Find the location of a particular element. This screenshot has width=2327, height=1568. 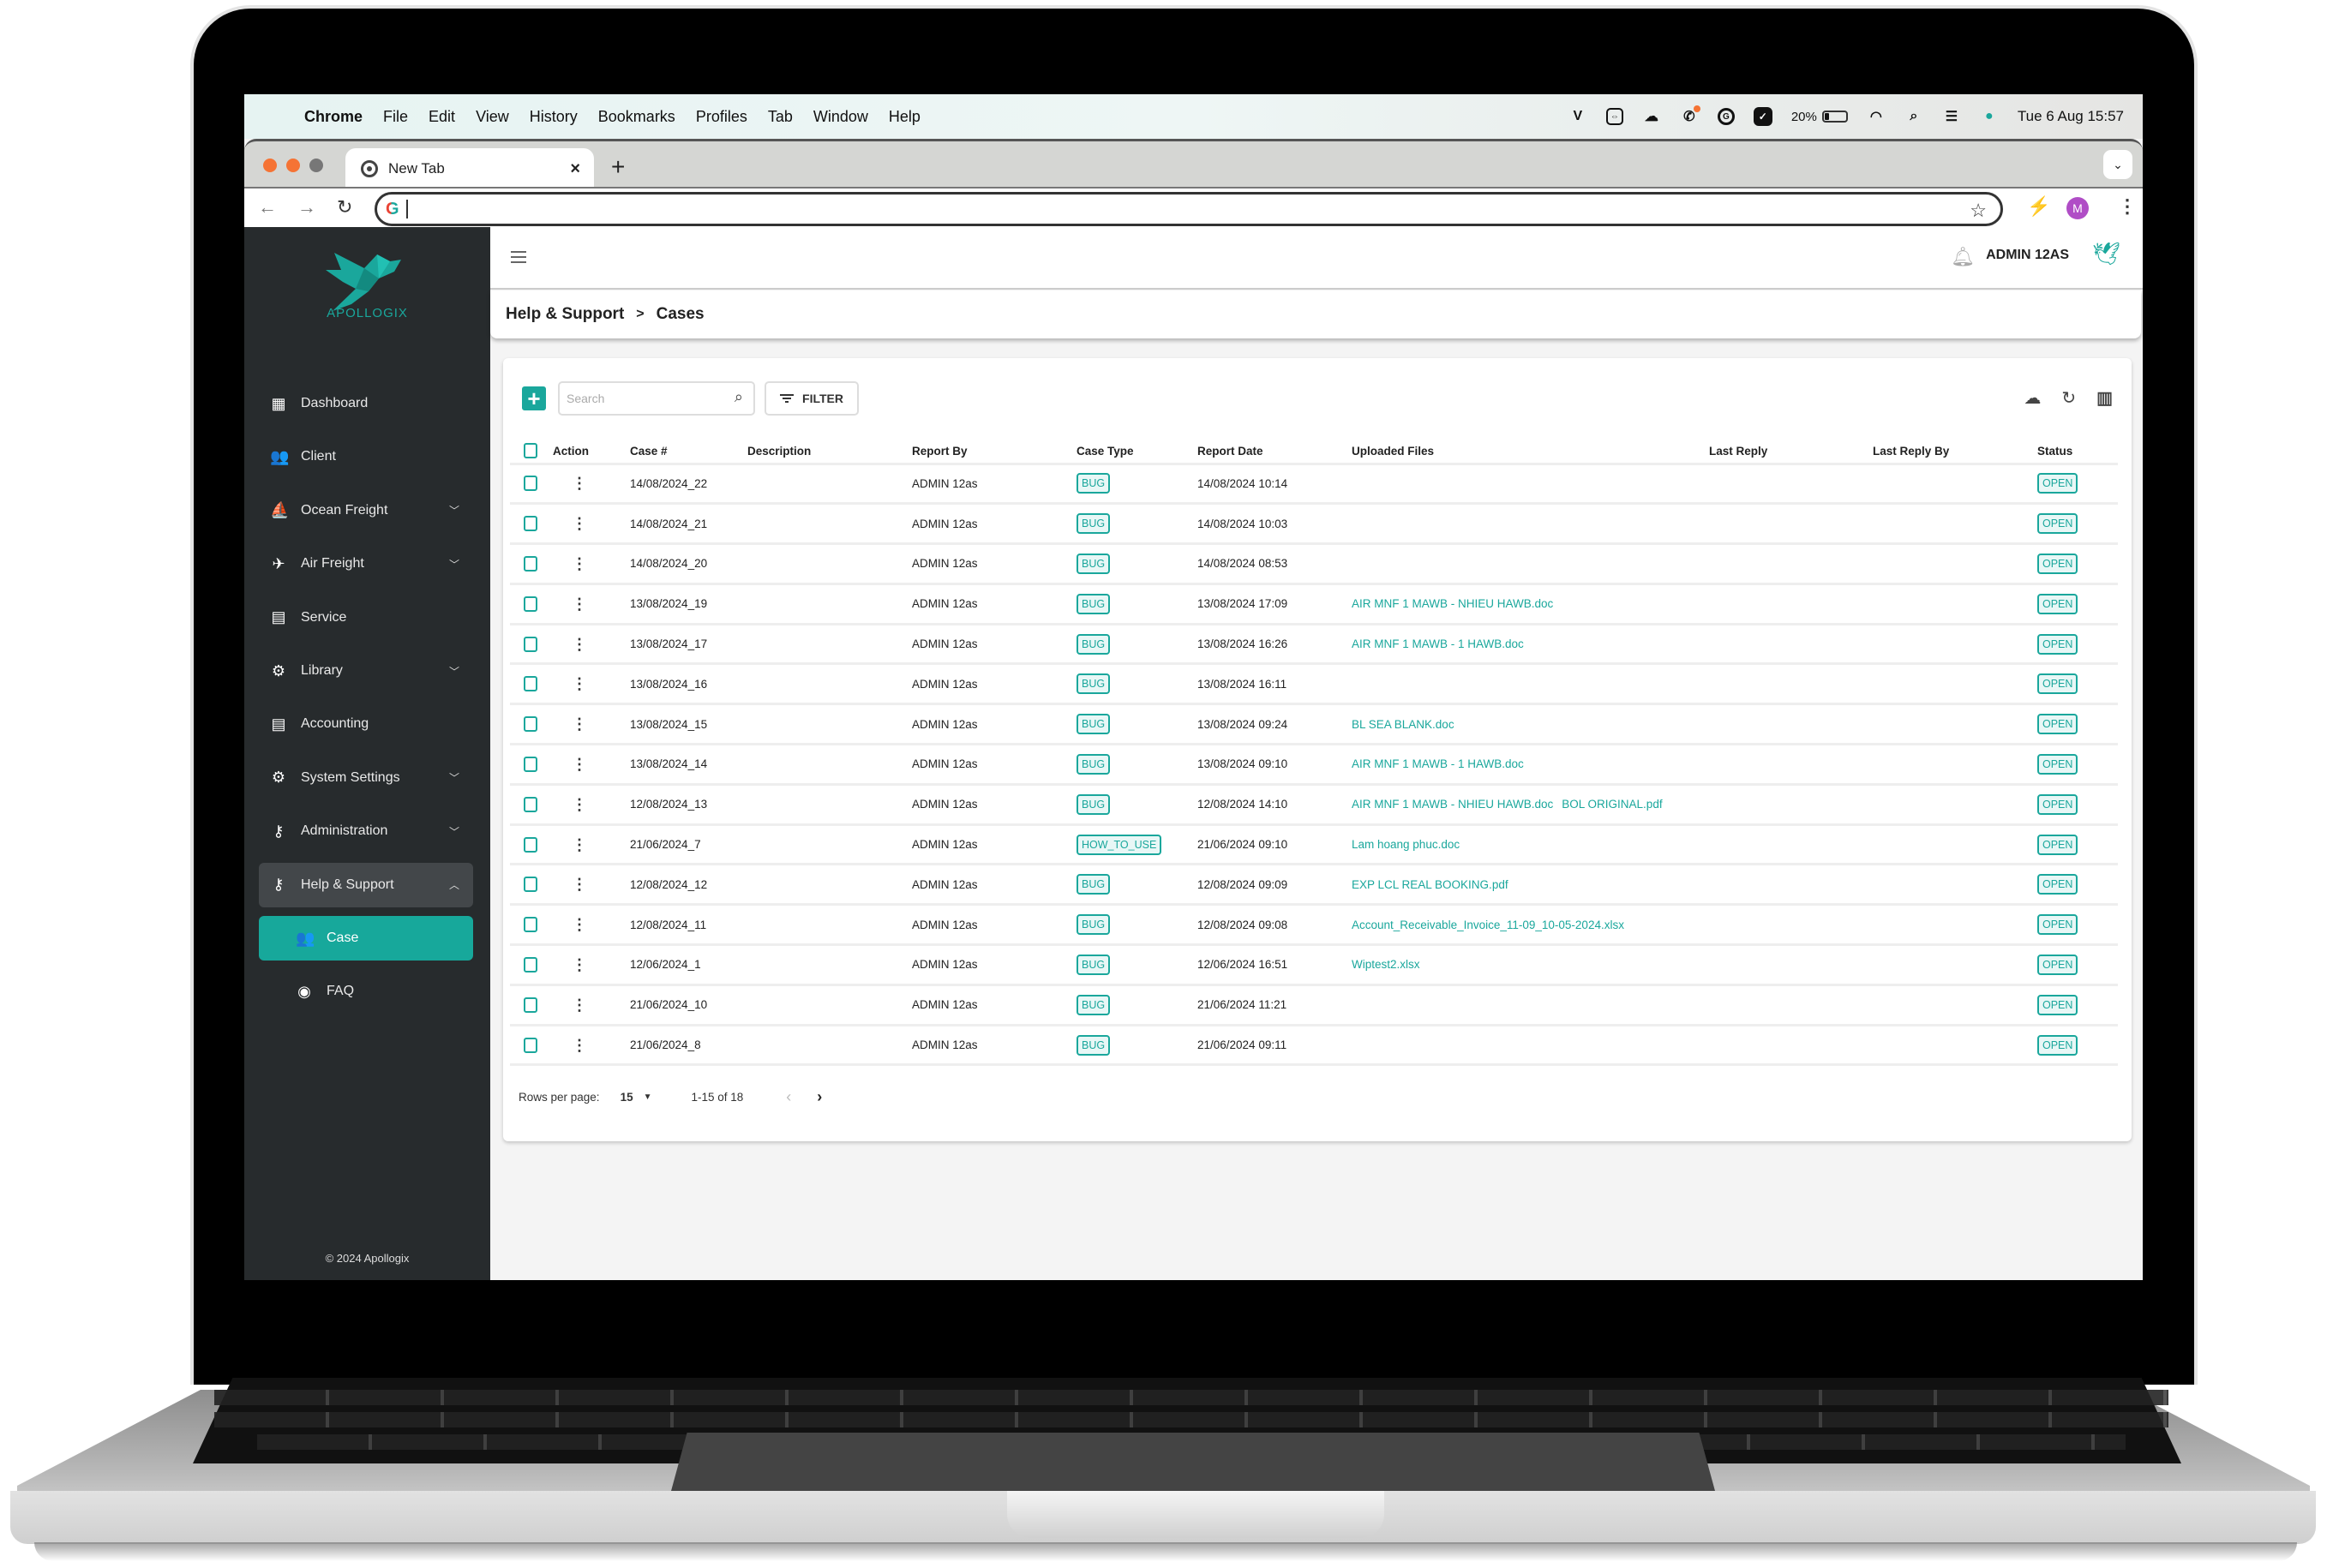

menu-view: View is located at coordinates (493, 117).